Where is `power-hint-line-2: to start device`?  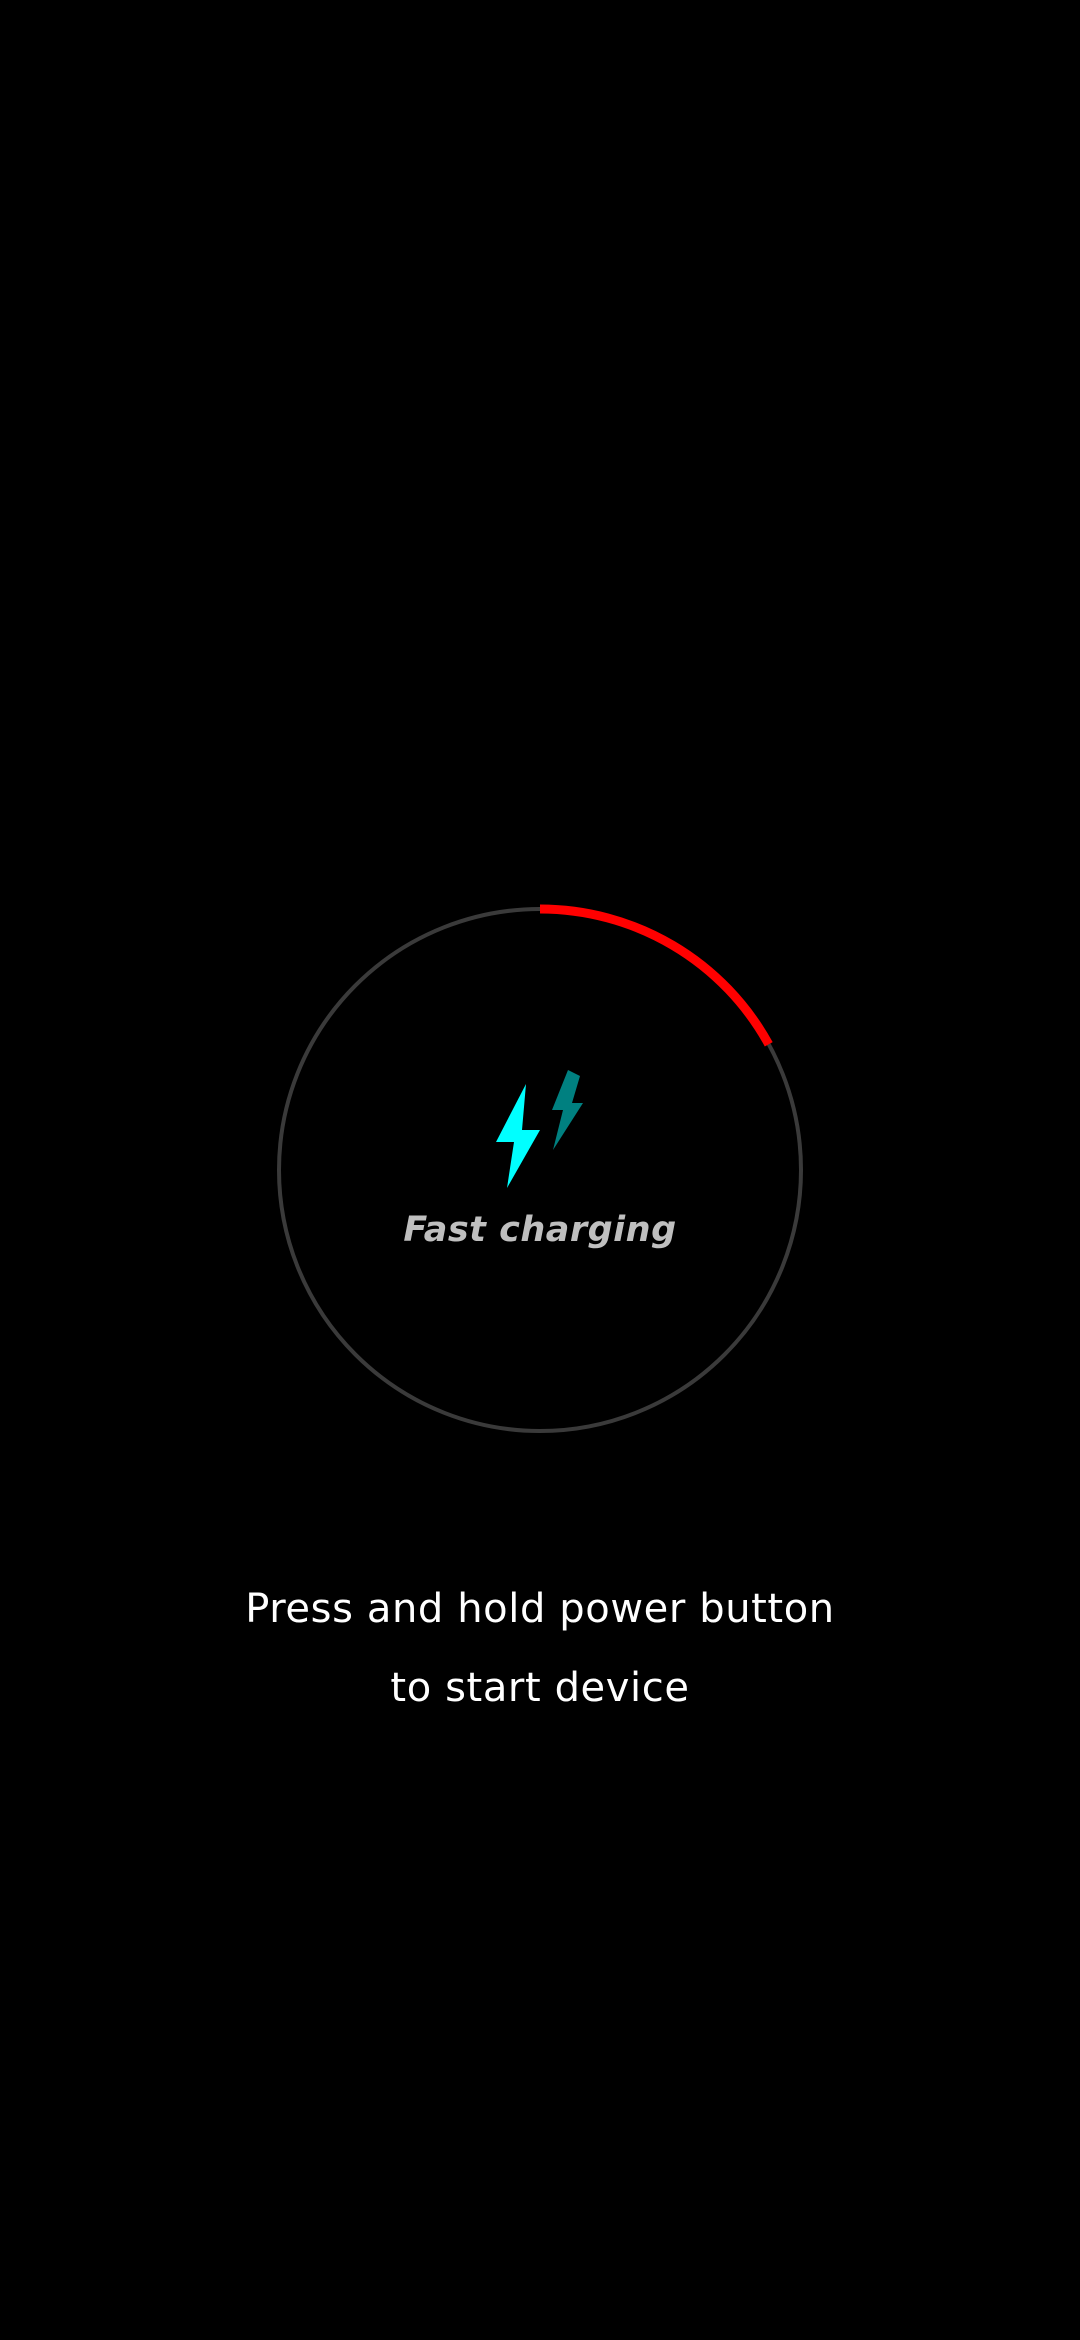 power-hint-line-2: to start device is located at coordinates (540, 1688).